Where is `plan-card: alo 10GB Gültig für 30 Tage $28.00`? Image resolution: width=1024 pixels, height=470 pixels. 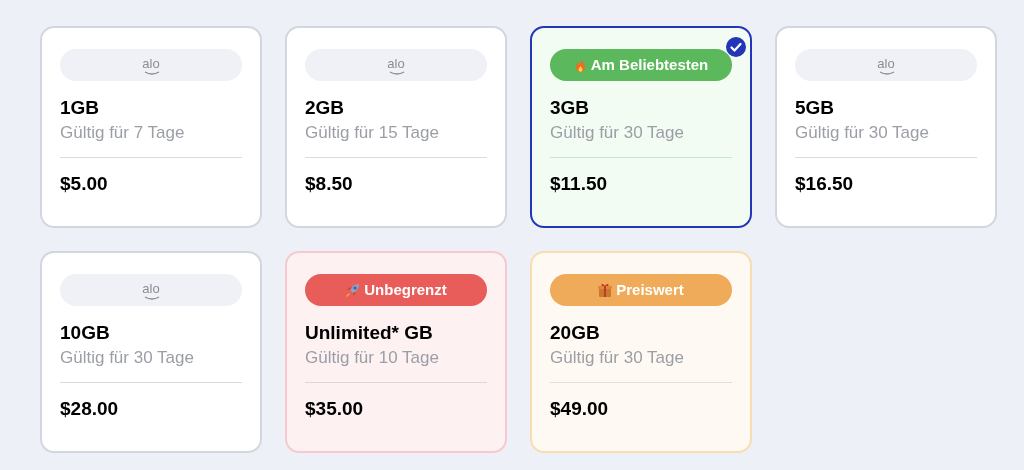
plan-card: alo 10GB Gültig für 30 Tage $28.00 is located at coordinates (151, 352).